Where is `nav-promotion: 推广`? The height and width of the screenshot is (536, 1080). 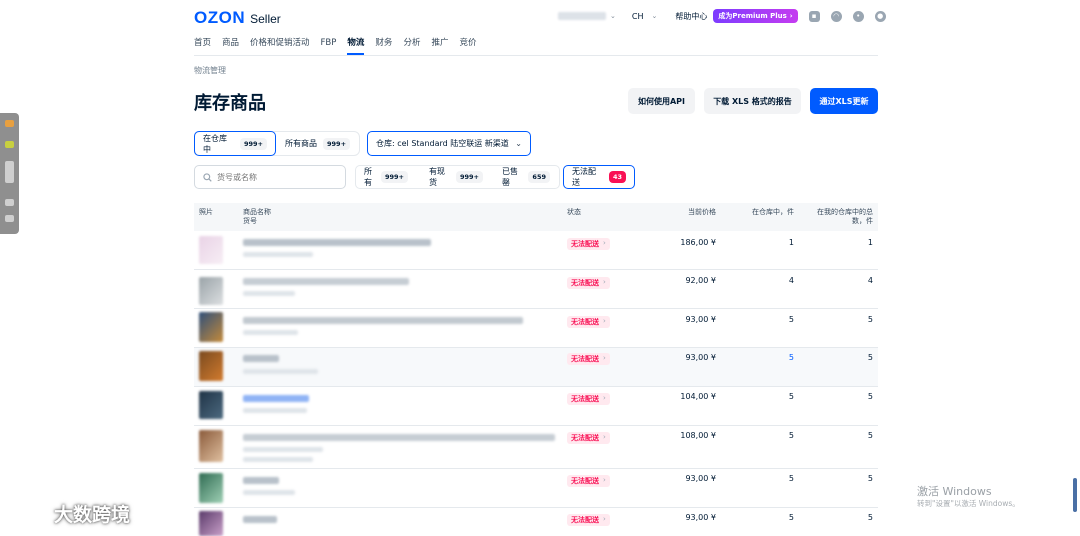
nav-promotion: 推广 is located at coordinates (439, 46).